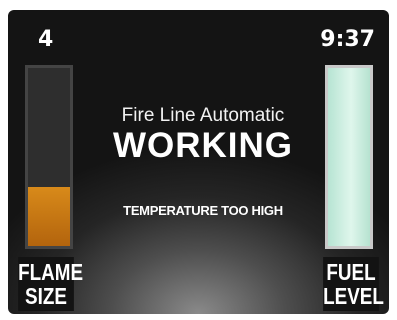  I want to click on flame-size-value: 4, so click(46, 39).